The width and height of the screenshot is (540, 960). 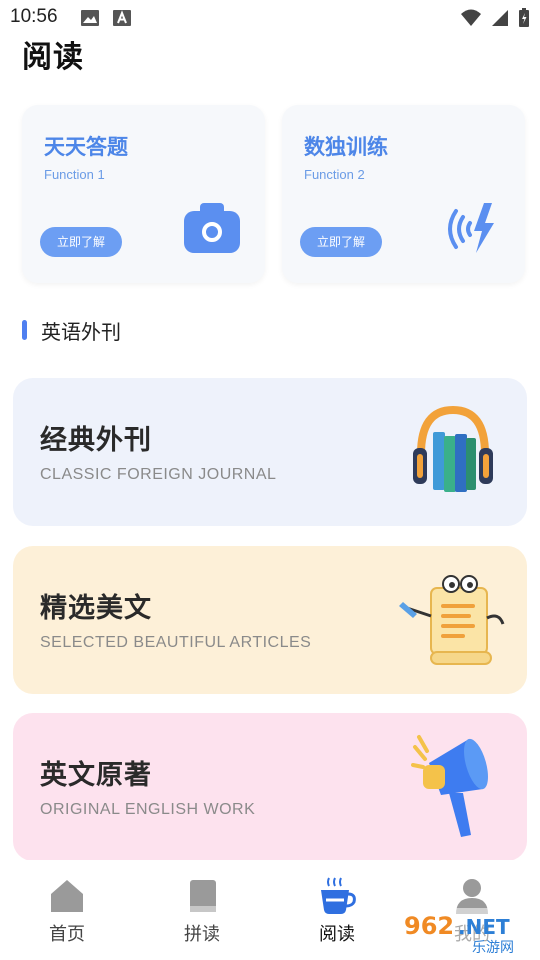 What do you see at coordinates (429, 926) in the screenshot?
I see `watermark-brand: 962` at bounding box center [429, 926].